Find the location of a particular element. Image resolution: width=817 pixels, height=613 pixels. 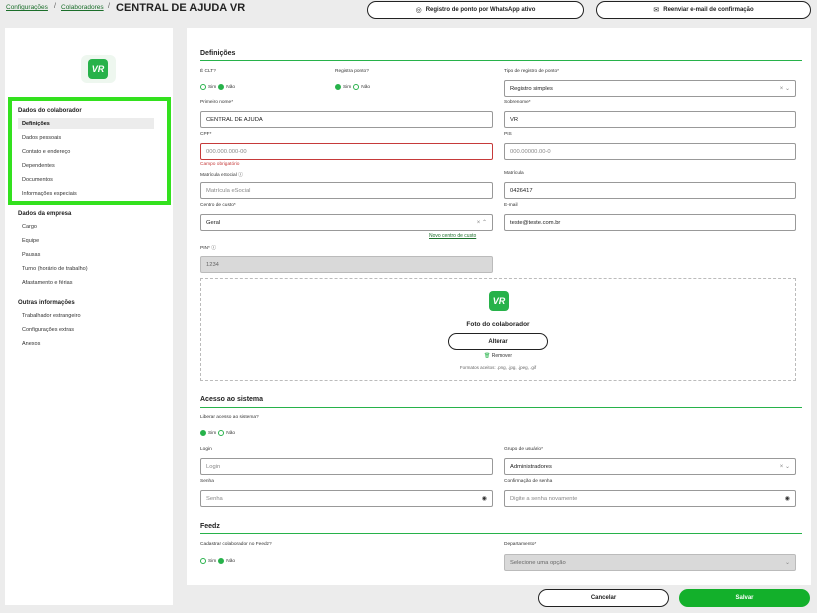

matricula-esocial-input: Matrícula eSocial is located at coordinates (346, 190).